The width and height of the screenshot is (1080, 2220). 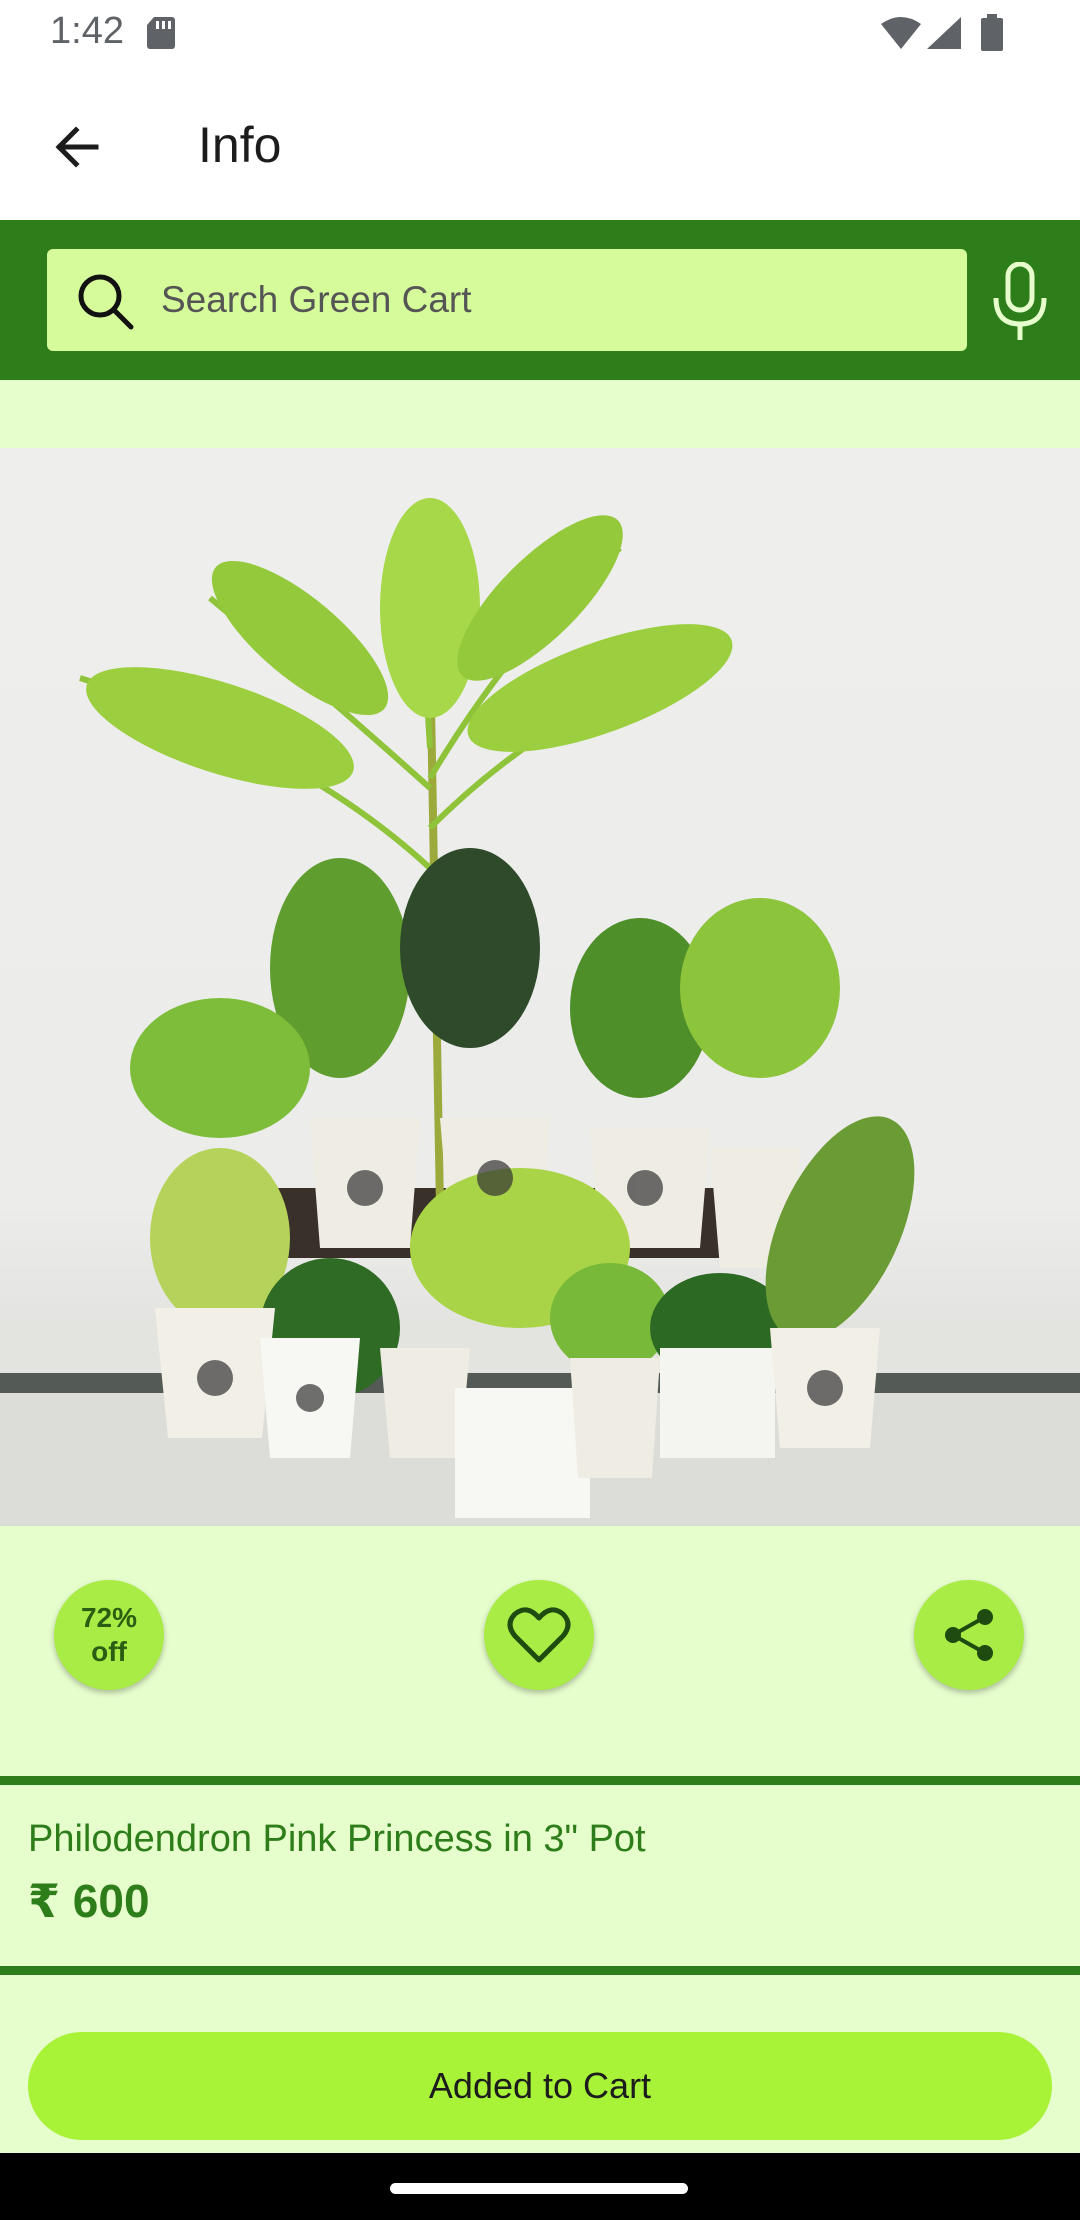 I want to click on search-icon, so click(x=106, y=302).